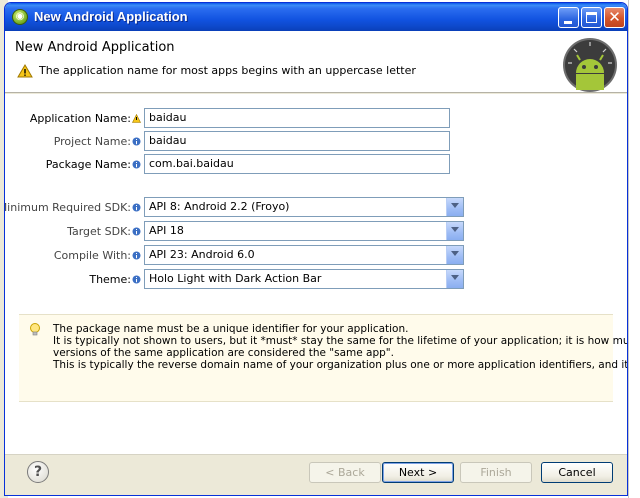  I want to click on project-name-field: baidau, so click(297, 141).